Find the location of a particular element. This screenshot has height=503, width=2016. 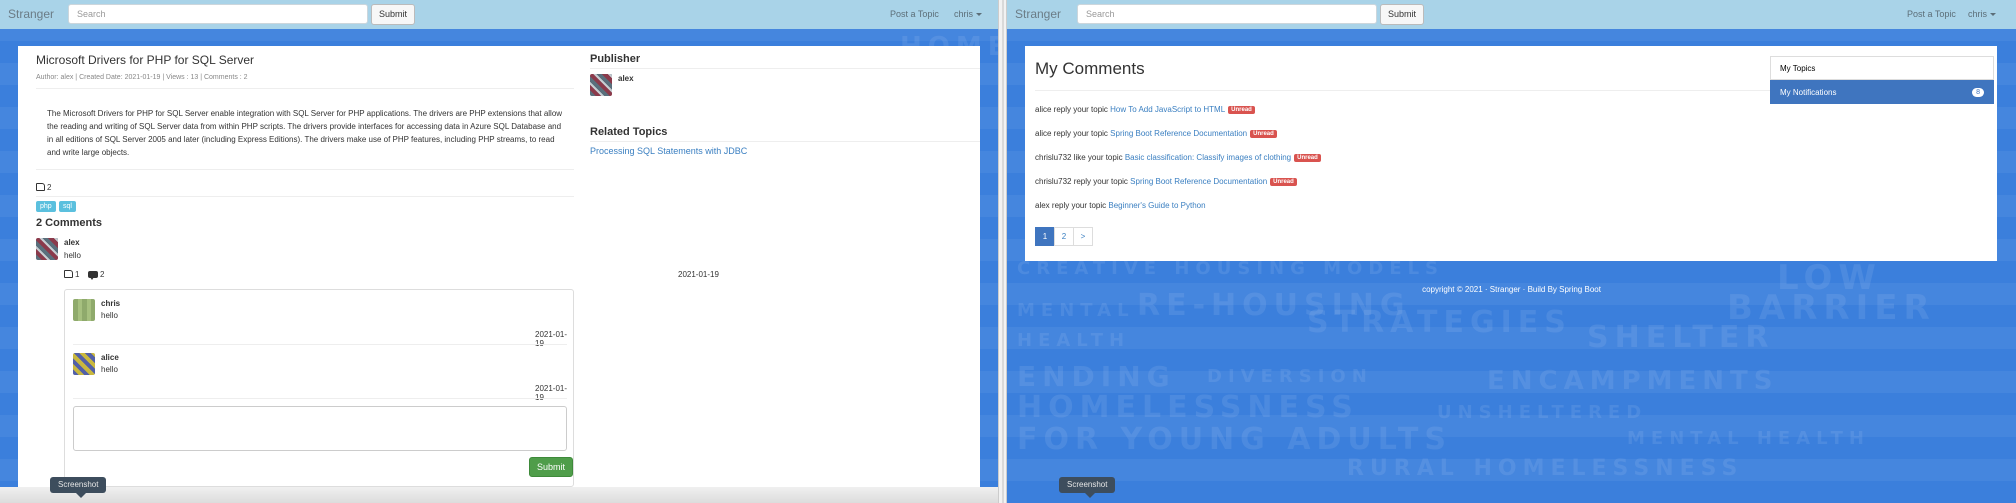

screenshot-tooltip: Screenshot is located at coordinates (78, 487).